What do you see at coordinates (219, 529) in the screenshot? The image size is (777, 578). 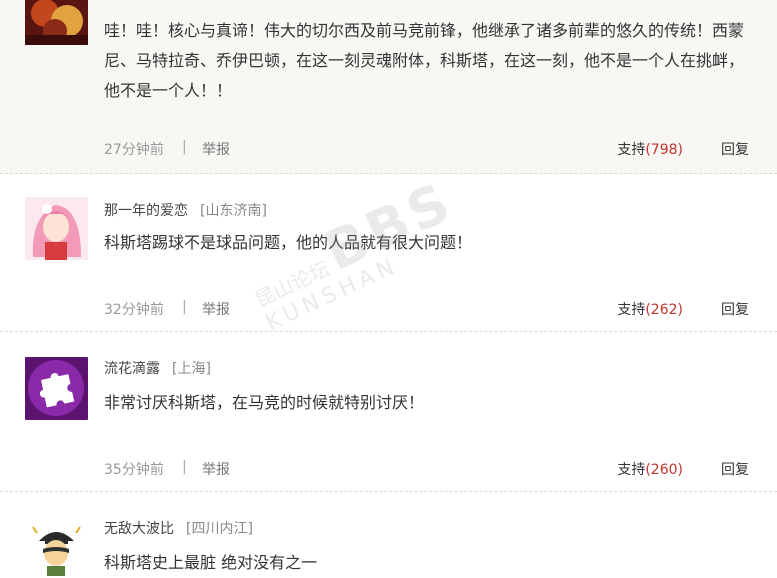 I see `user-location: [四川内江]` at bounding box center [219, 529].